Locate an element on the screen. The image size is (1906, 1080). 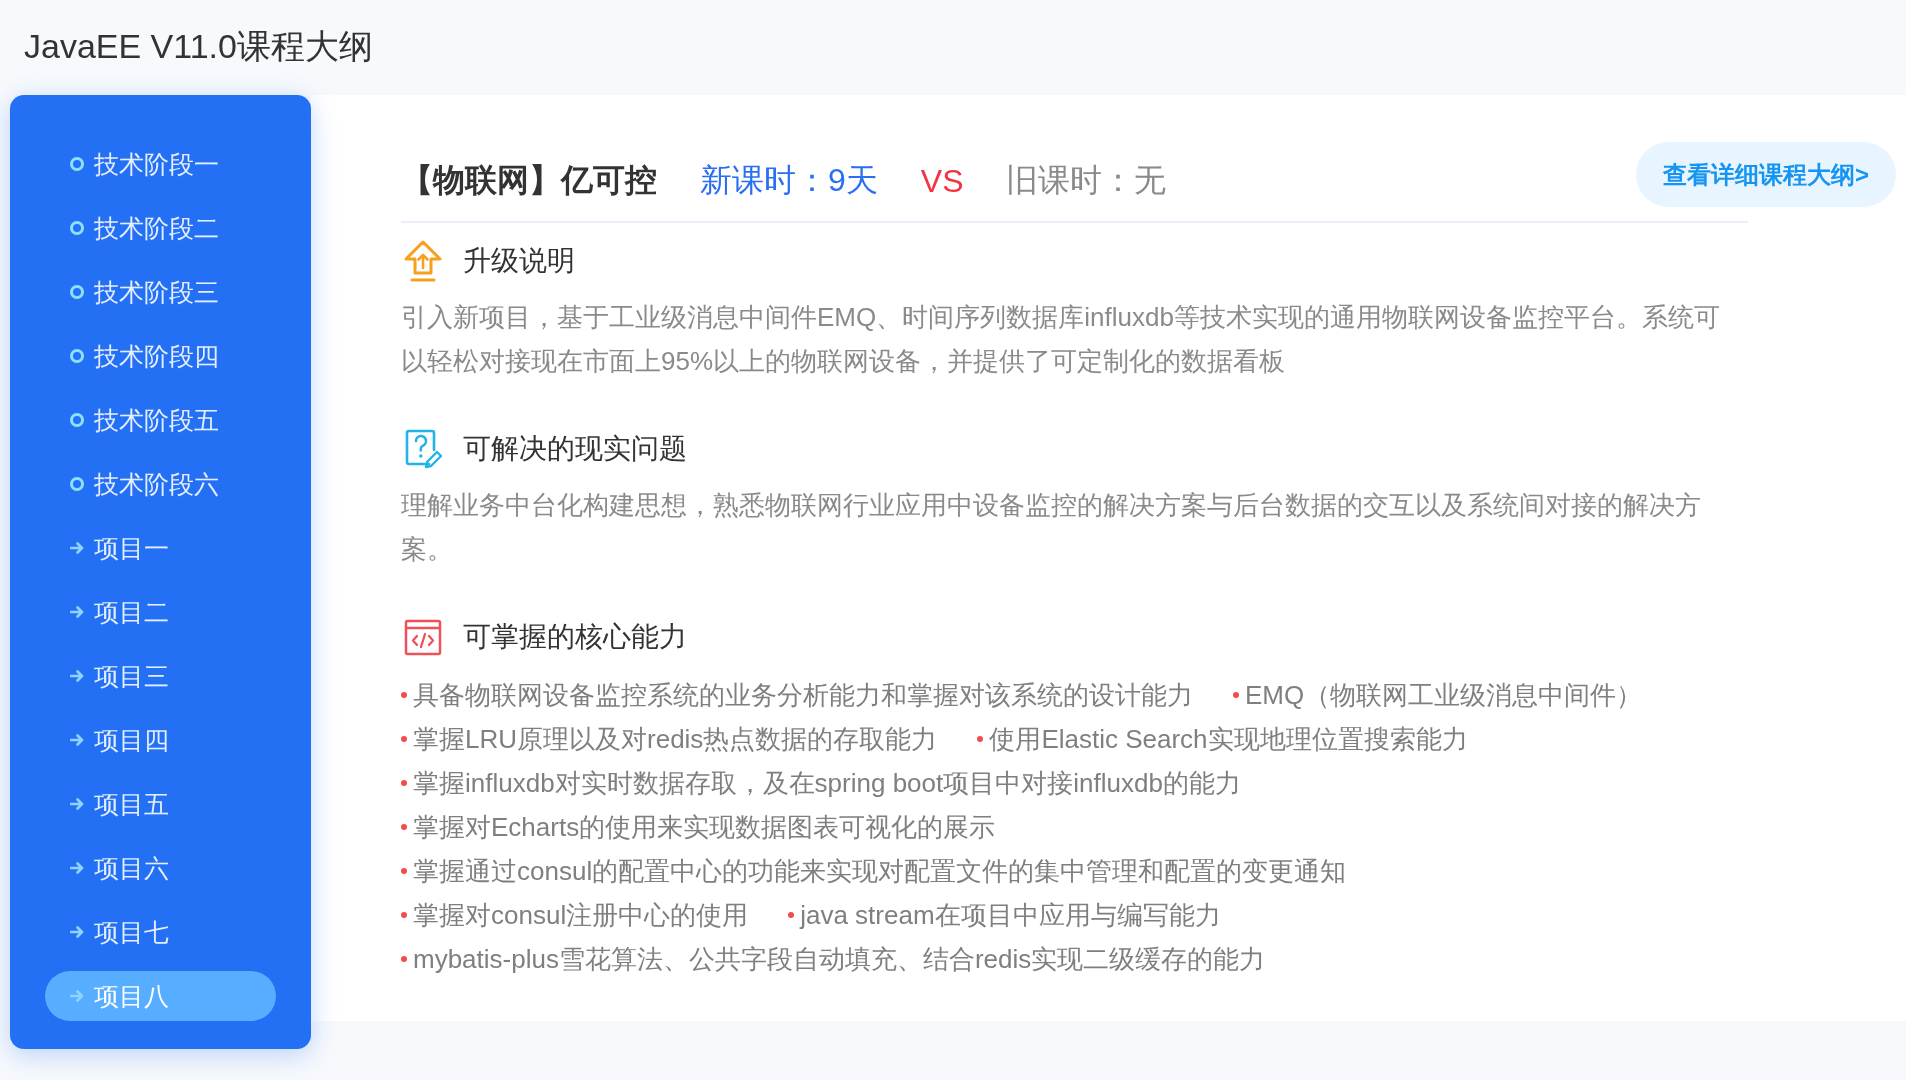
sidebar-item: 技术阶段一 is located at coordinates (160, 164).